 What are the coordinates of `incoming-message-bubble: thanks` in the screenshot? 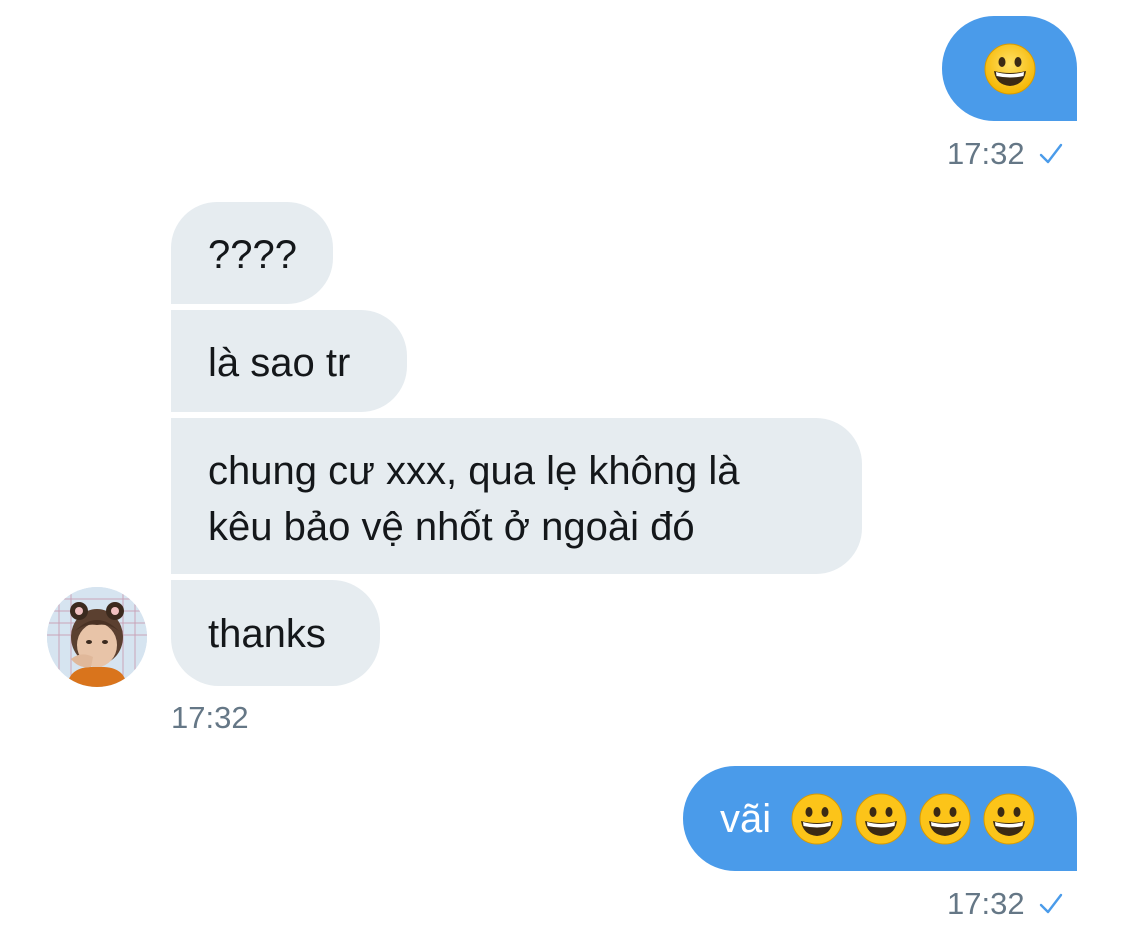 It's located at (275, 633).